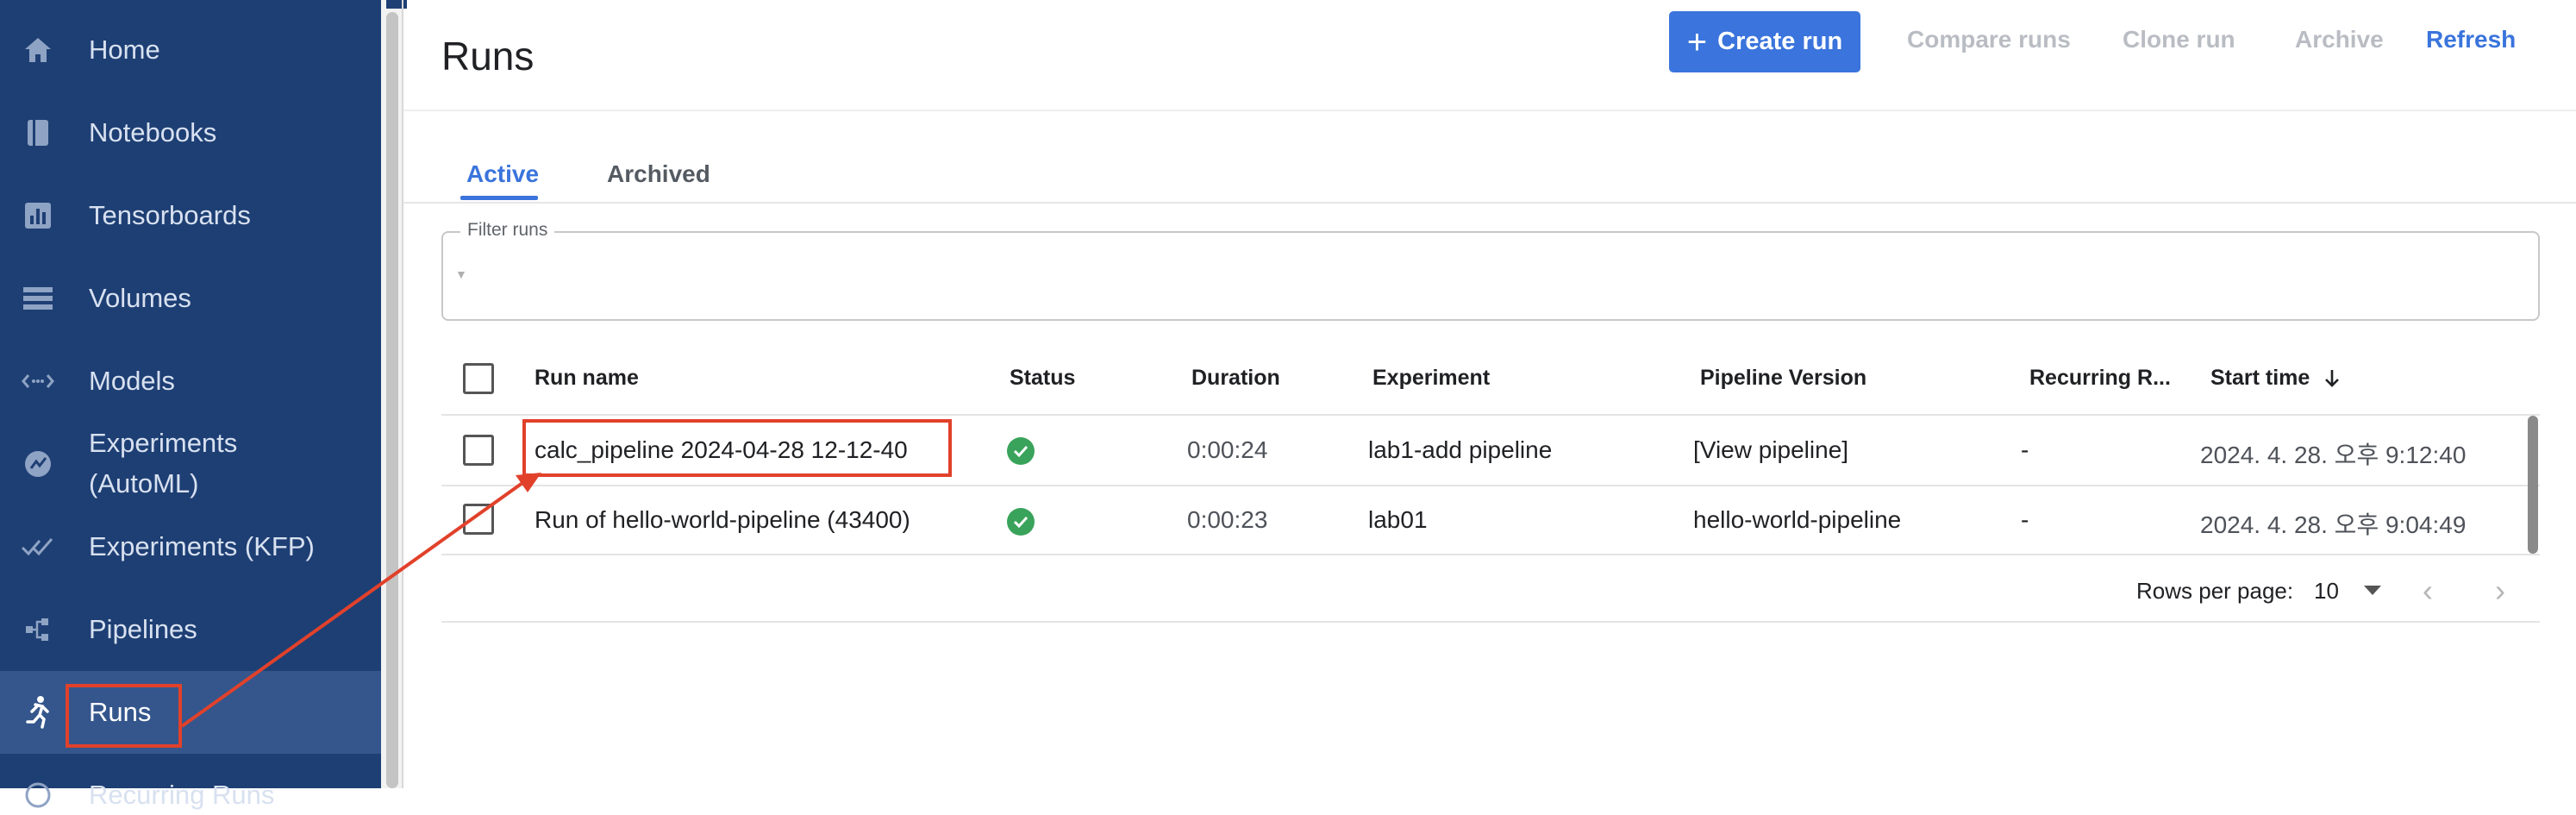 The image size is (2576, 815). What do you see at coordinates (2332, 378) in the screenshot?
I see `sort-descending-icon` at bounding box center [2332, 378].